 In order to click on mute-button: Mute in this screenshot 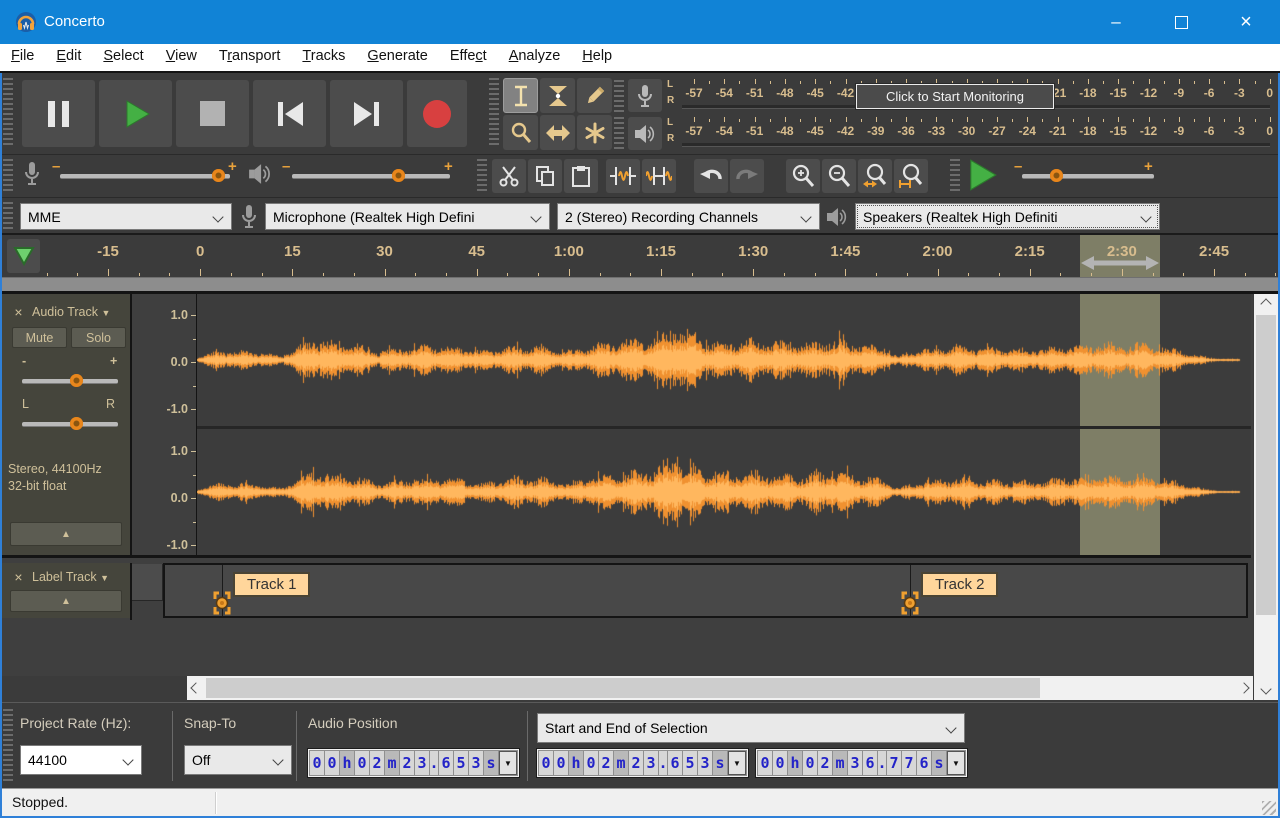, I will do `click(39, 337)`.